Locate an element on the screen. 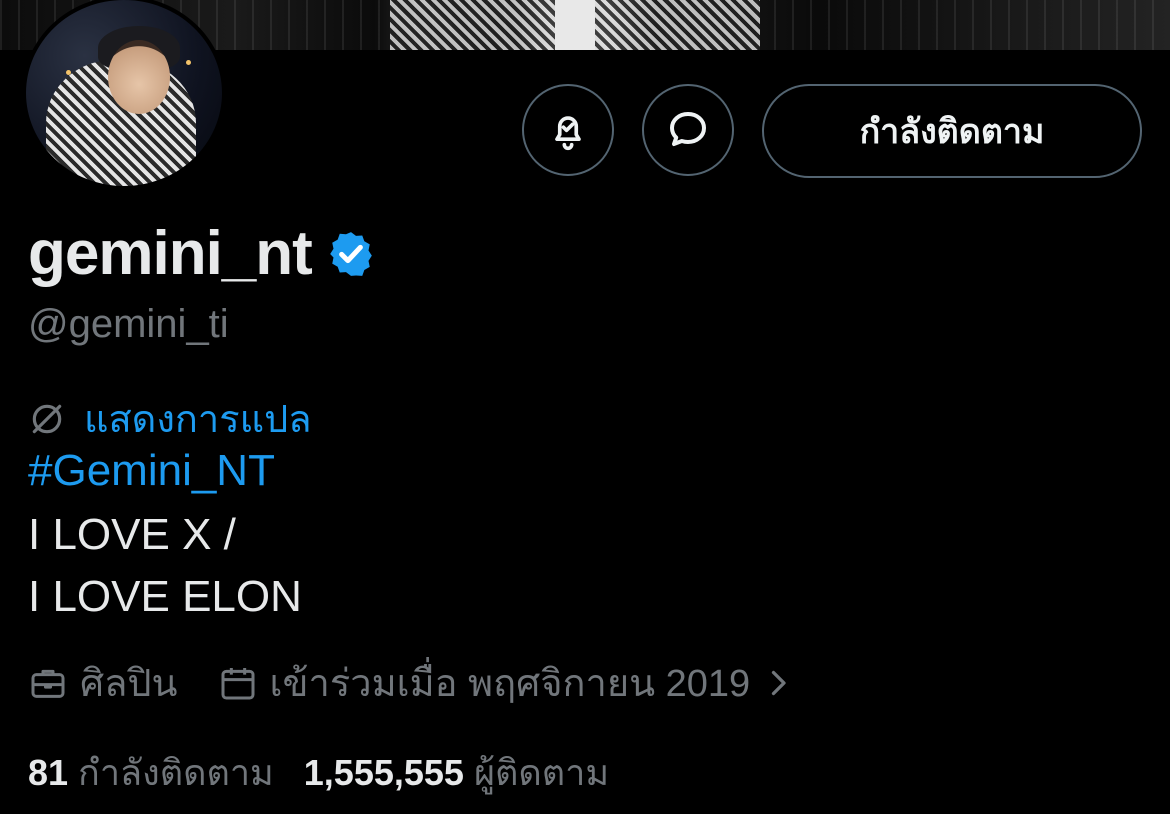 The width and height of the screenshot is (1170, 814). notifications-button is located at coordinates (568, 130).